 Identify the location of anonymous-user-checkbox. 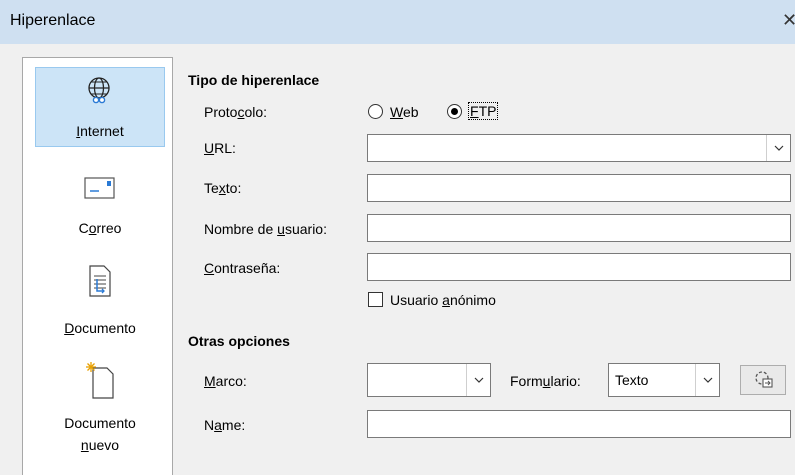
(375, 299).